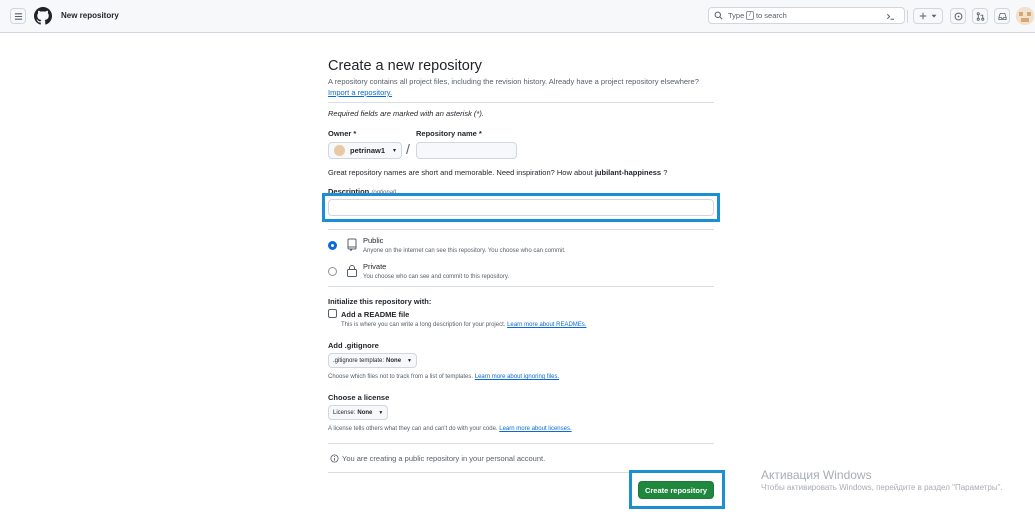 The width and height of the screenshot is (1035, 520). What do you see at coordinates (43, 16) in the screenshot?
I see `github-logo-icon` at bounding box center [43, 16].